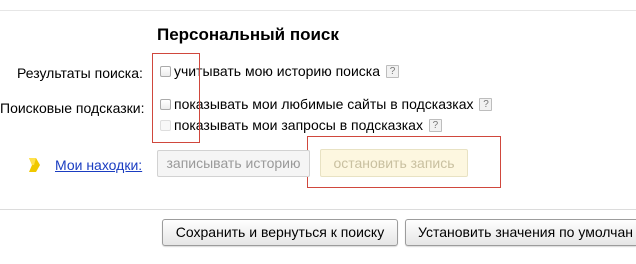  I want to click on top-divider, so click(318, 10).